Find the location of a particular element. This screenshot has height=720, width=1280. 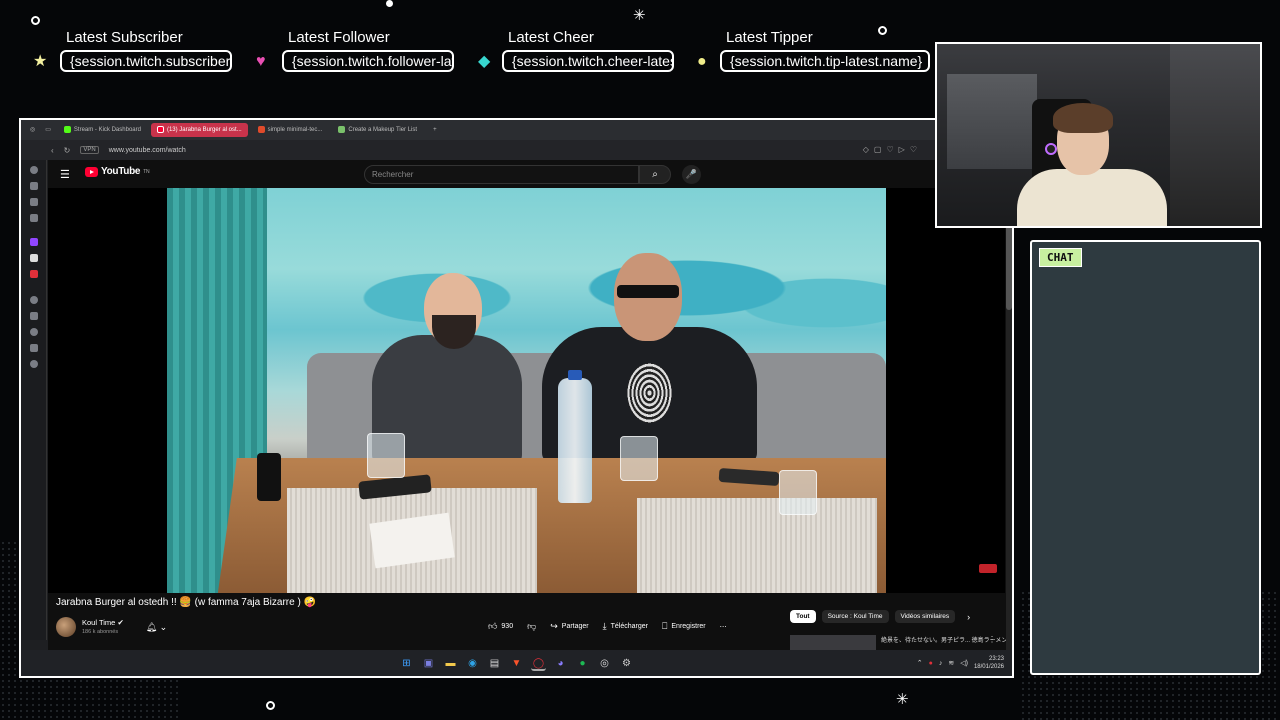

store-icon: ▤ is located at coordinates (494, 663).